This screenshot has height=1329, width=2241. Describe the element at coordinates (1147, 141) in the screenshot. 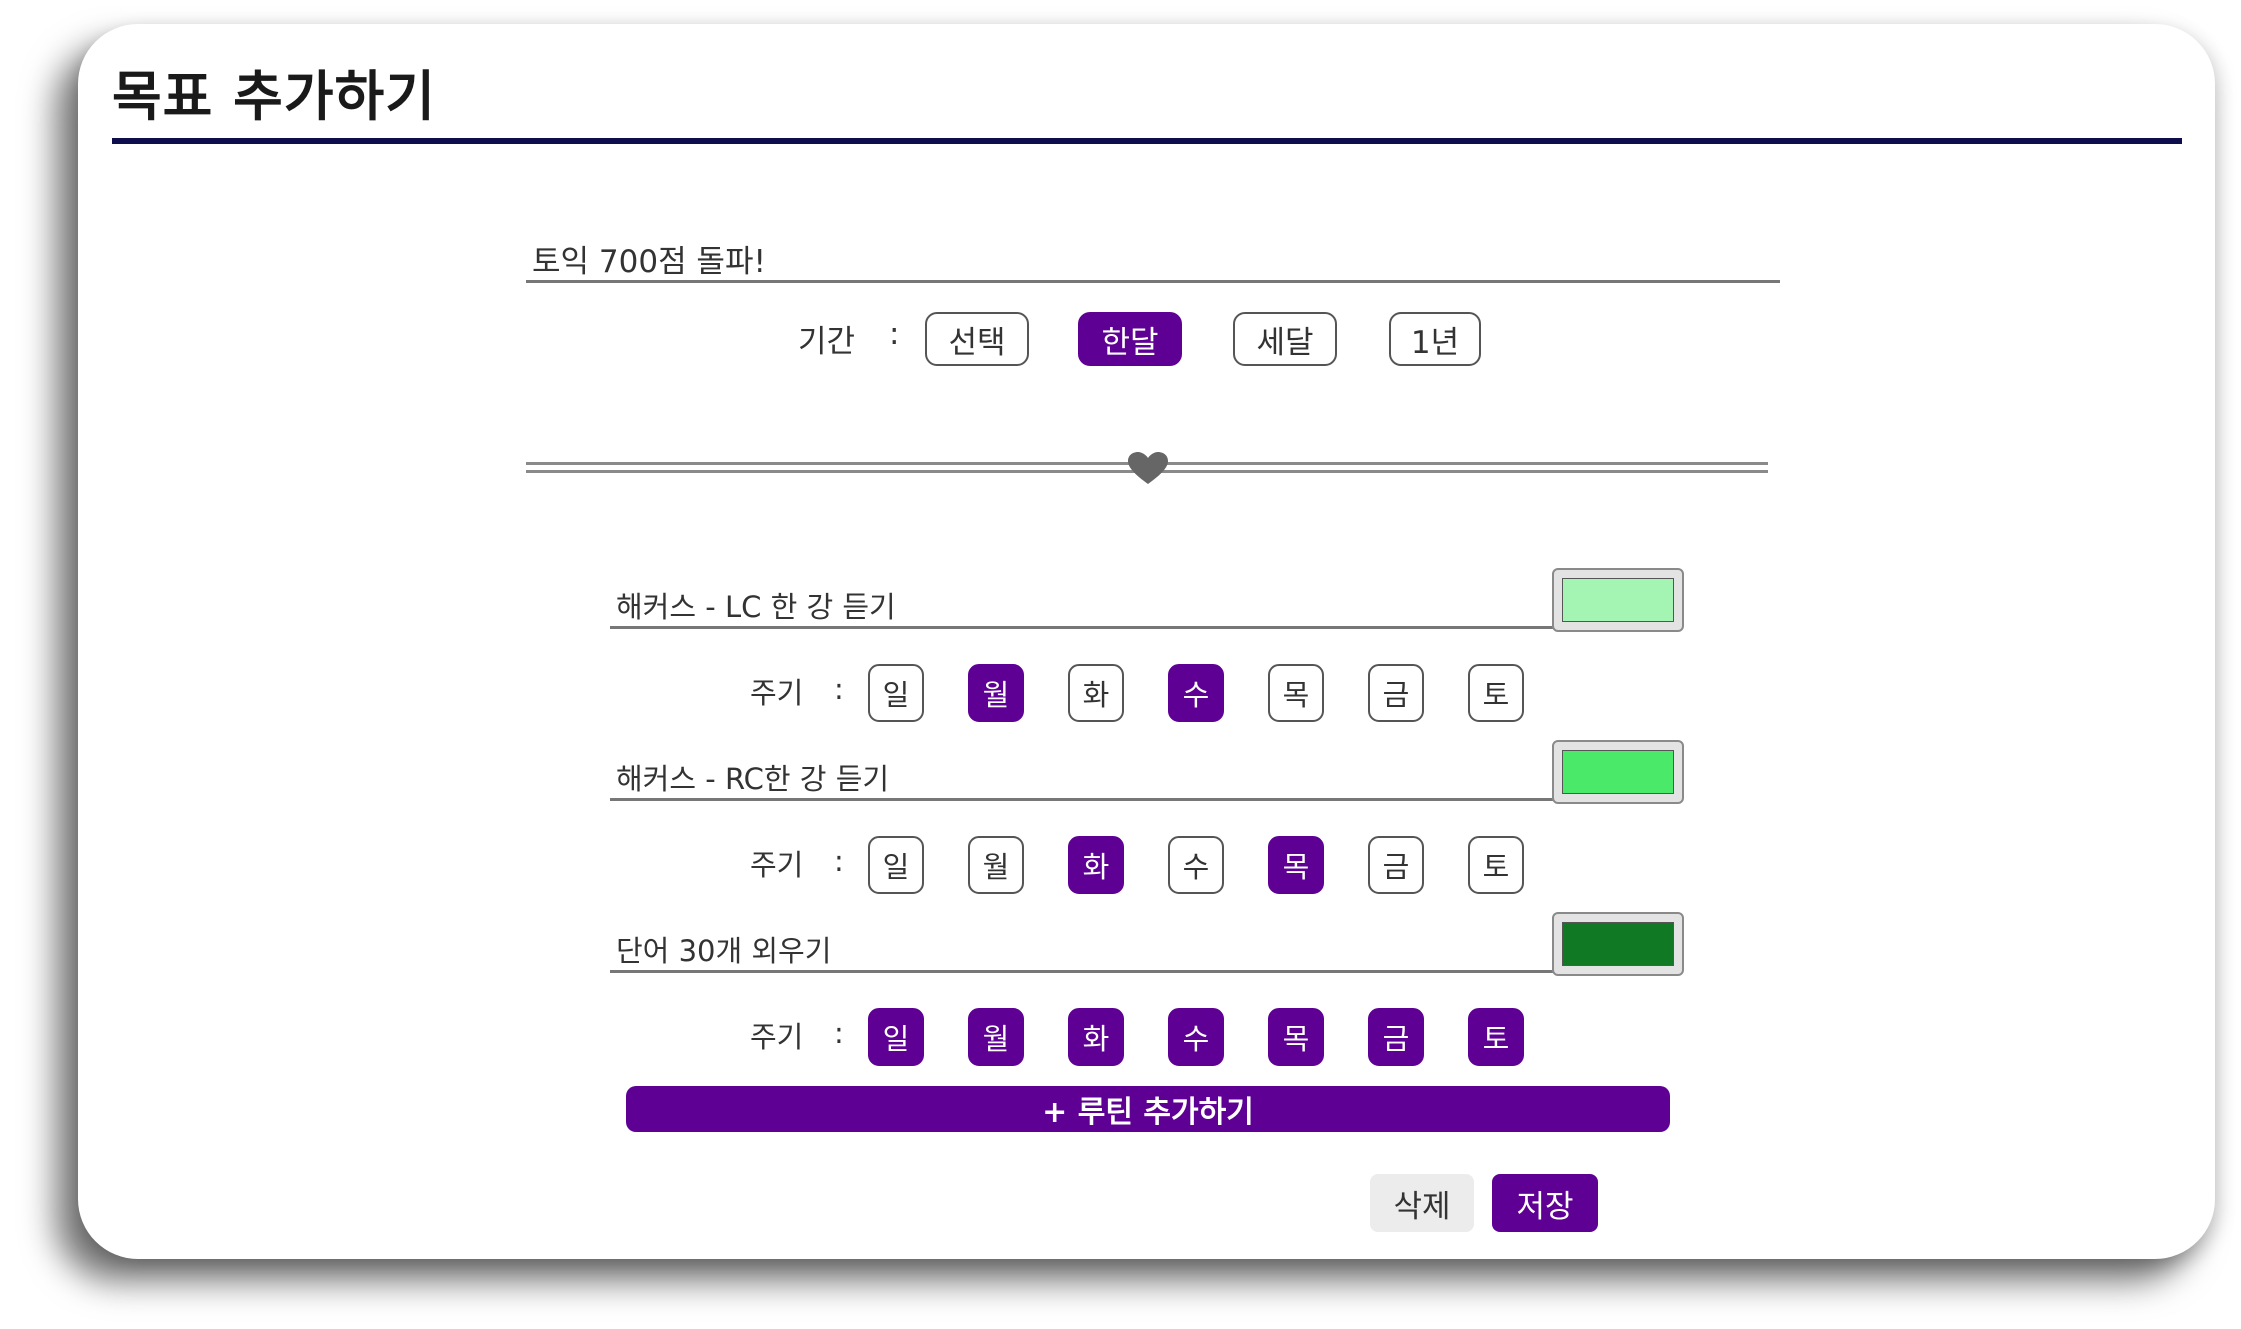

I see `title-underline` at that location.